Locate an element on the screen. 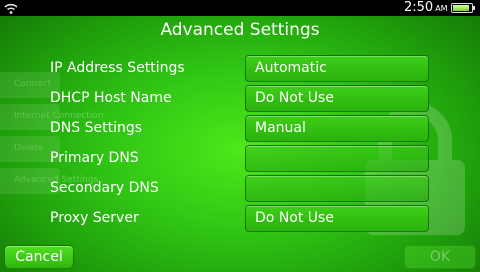  cancel-button: Cancel is located at coordinates (39, 257).